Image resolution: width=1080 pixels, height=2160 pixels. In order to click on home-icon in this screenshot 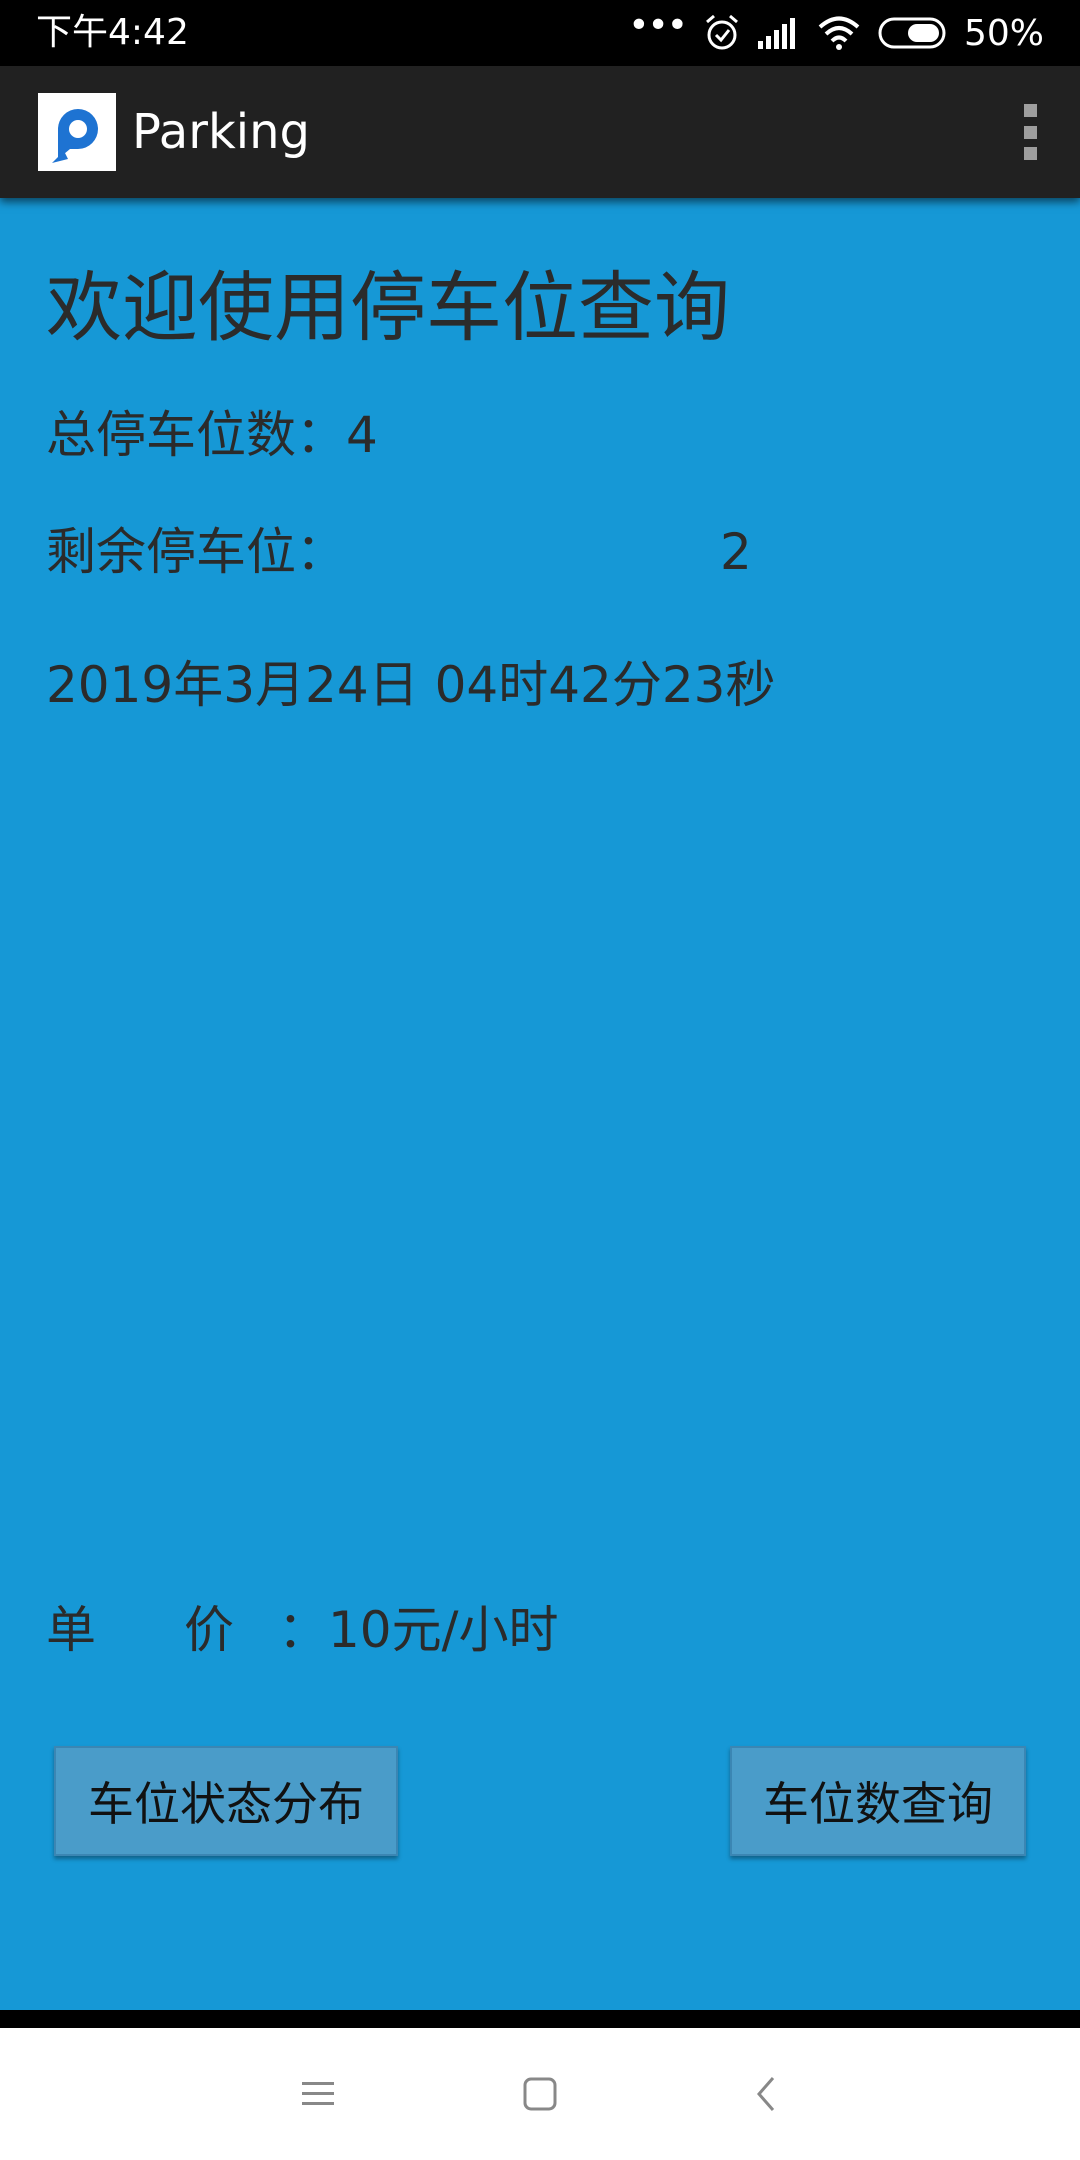, I will do `click(540, 2094)`.